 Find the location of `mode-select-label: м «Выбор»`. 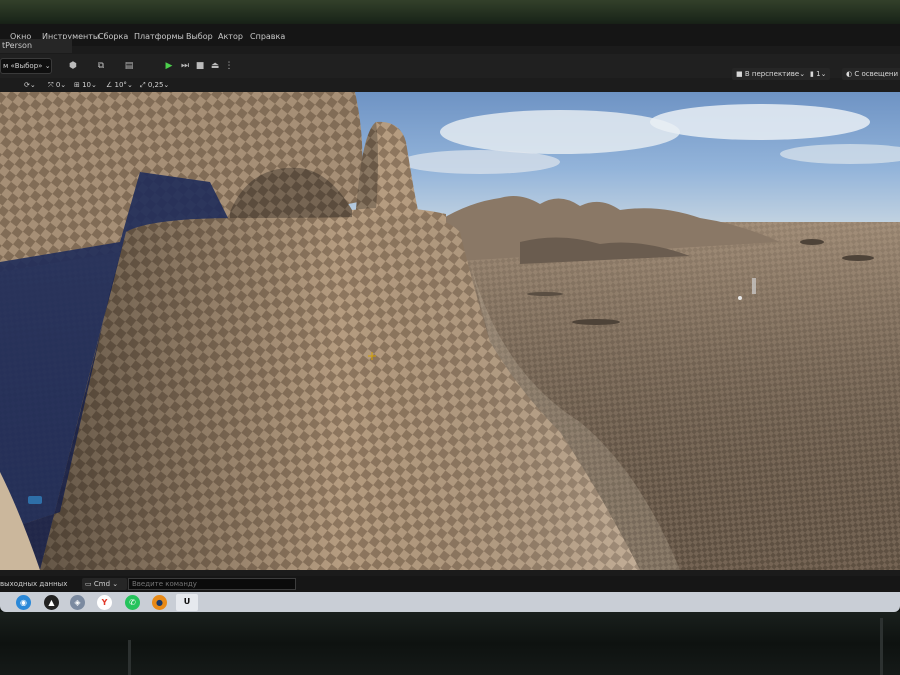

mode-select-label: м «Выбор» is located at coordinates (23, 66).